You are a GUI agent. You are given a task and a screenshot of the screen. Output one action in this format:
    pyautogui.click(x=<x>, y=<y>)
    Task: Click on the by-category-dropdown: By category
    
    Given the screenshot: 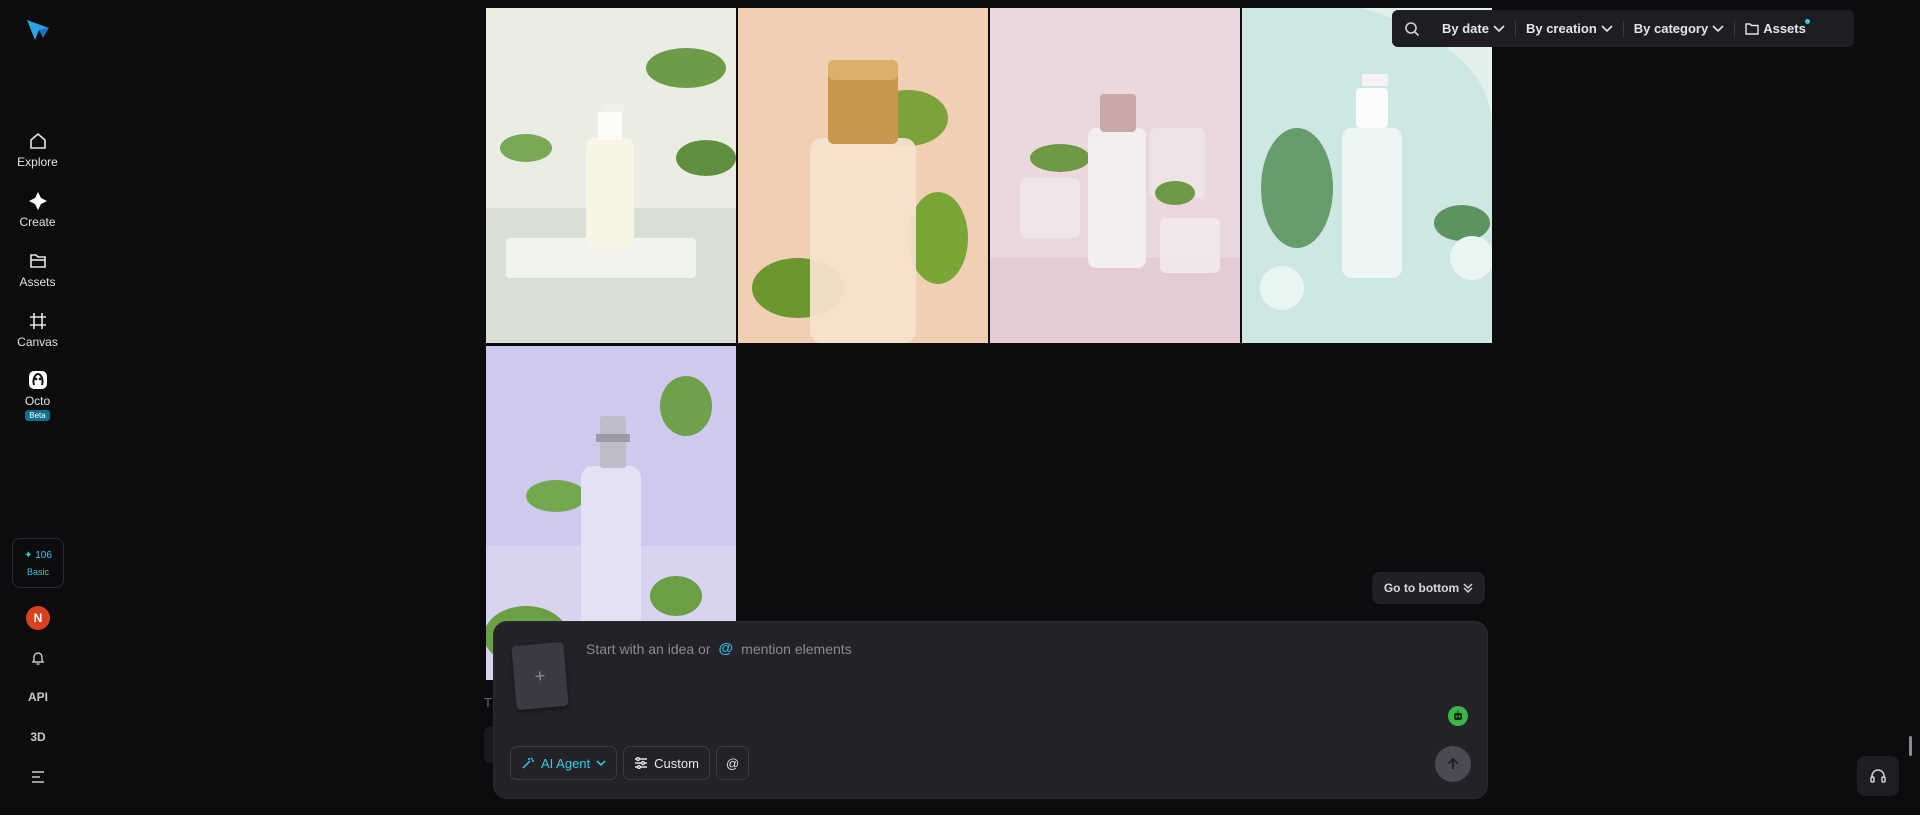 What is the action you would take?
    pyautogui.click(x=1679, y=28)
    